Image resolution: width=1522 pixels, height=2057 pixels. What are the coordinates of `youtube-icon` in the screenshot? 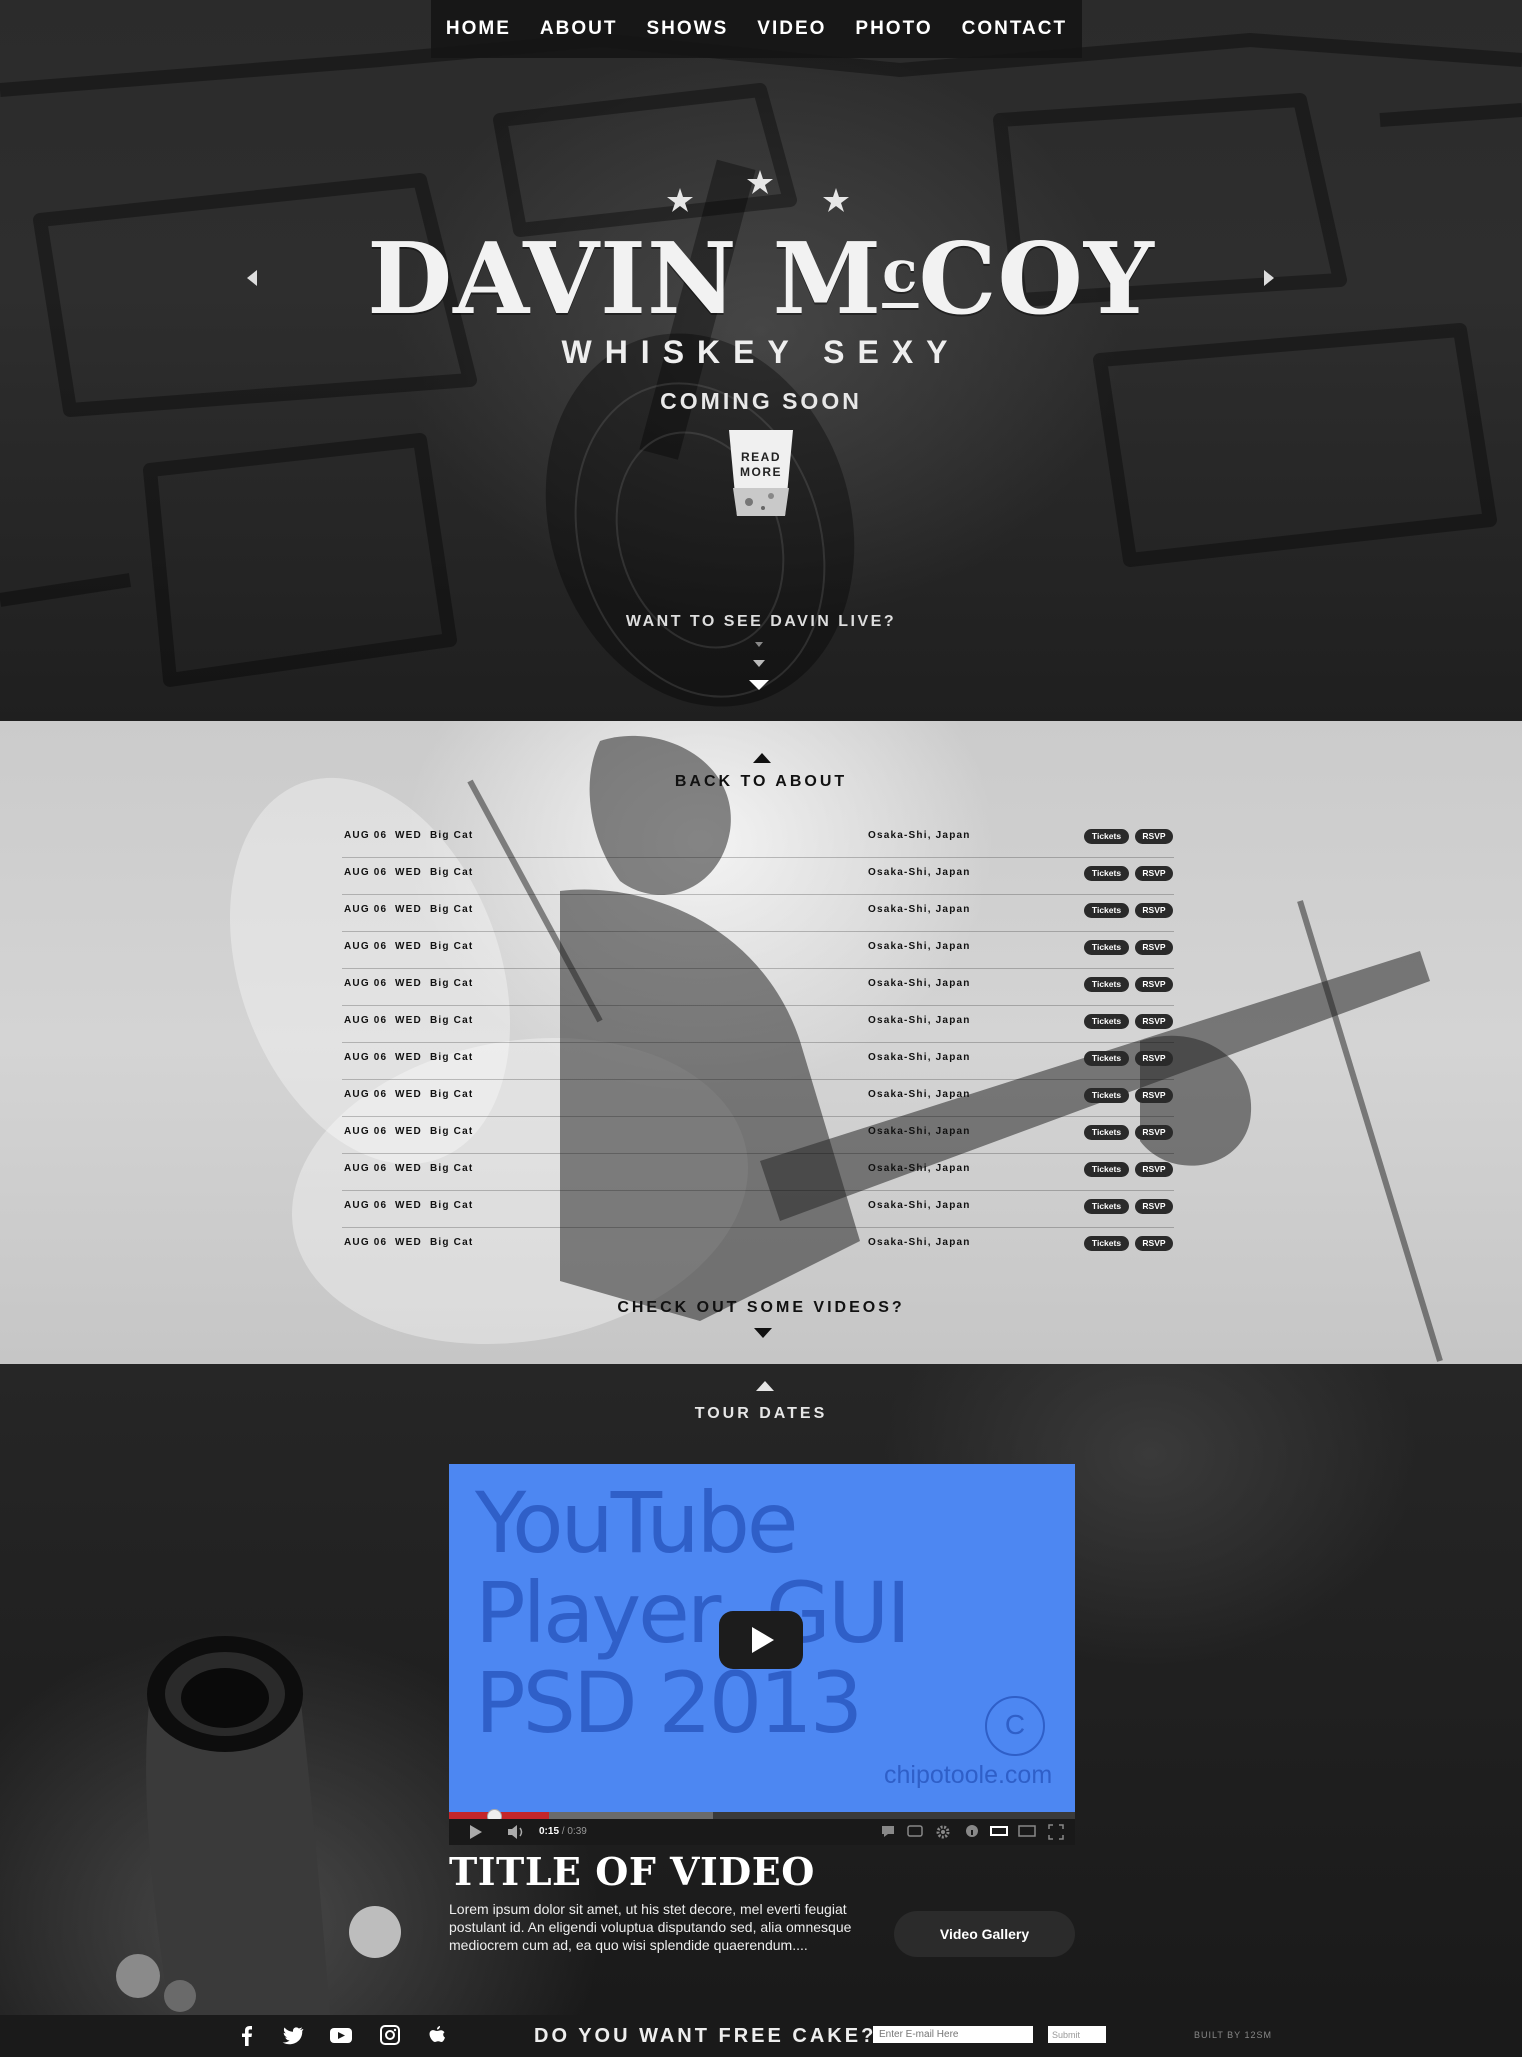 It's located at (341, 2035).